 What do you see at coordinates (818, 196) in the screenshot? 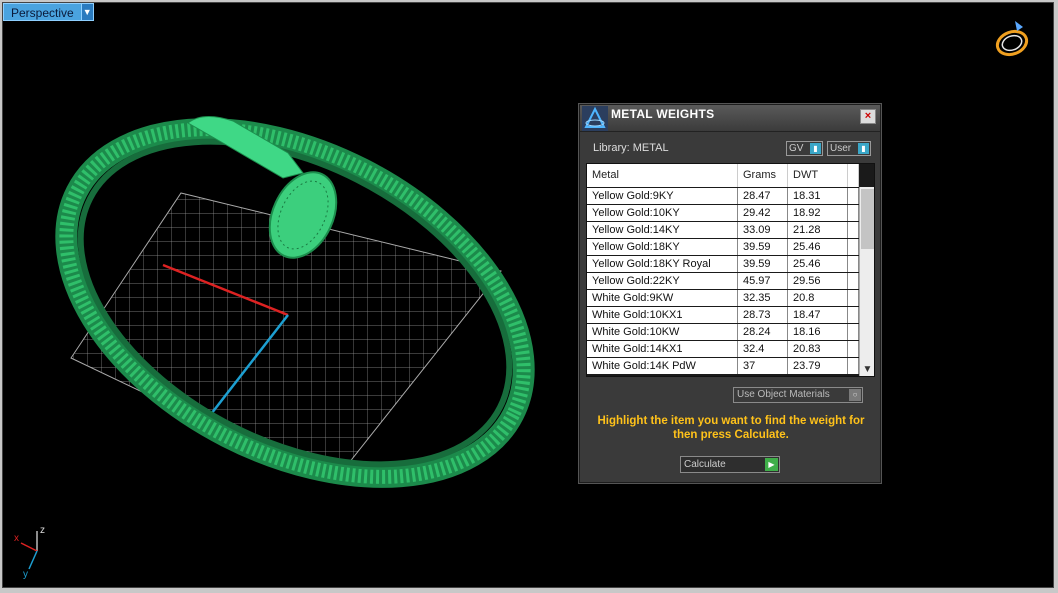
I see `cell-dwt: 18.31` at bounding box center [818, 196].